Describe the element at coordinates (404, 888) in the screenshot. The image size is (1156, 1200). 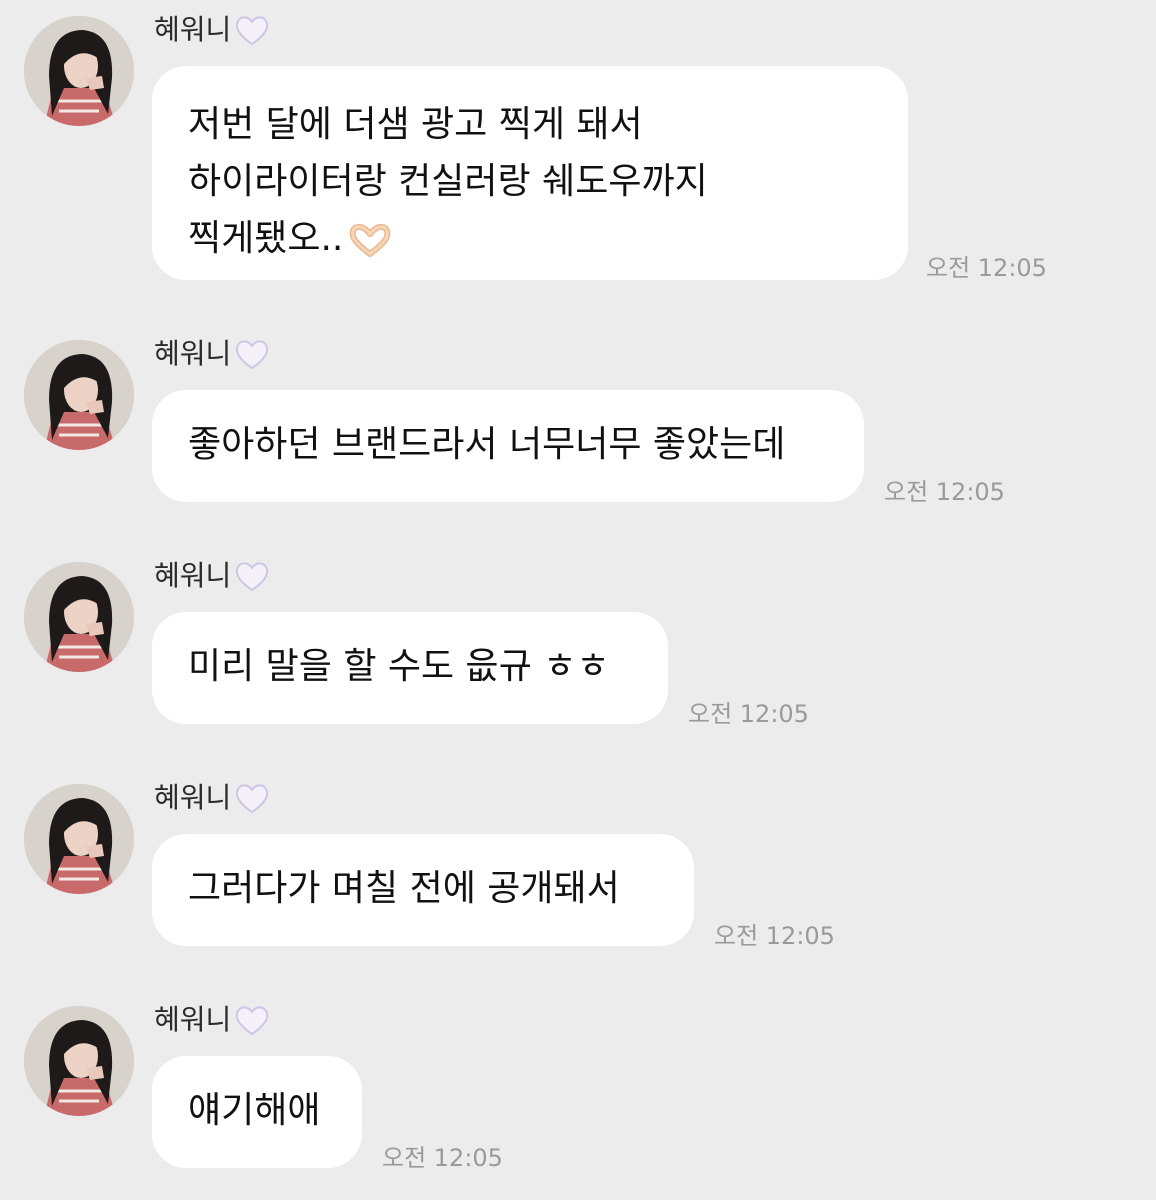
I see `message-line: 그러다가 며칠 전에 공개돼서` at that location.